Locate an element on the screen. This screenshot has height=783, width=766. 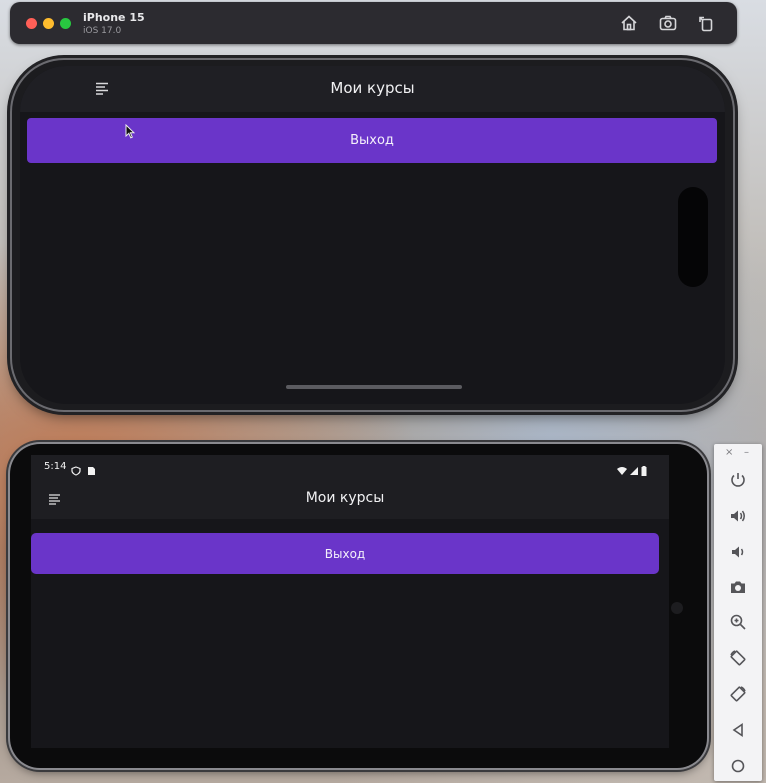
shield-icon is located at coordinates (76, 468).